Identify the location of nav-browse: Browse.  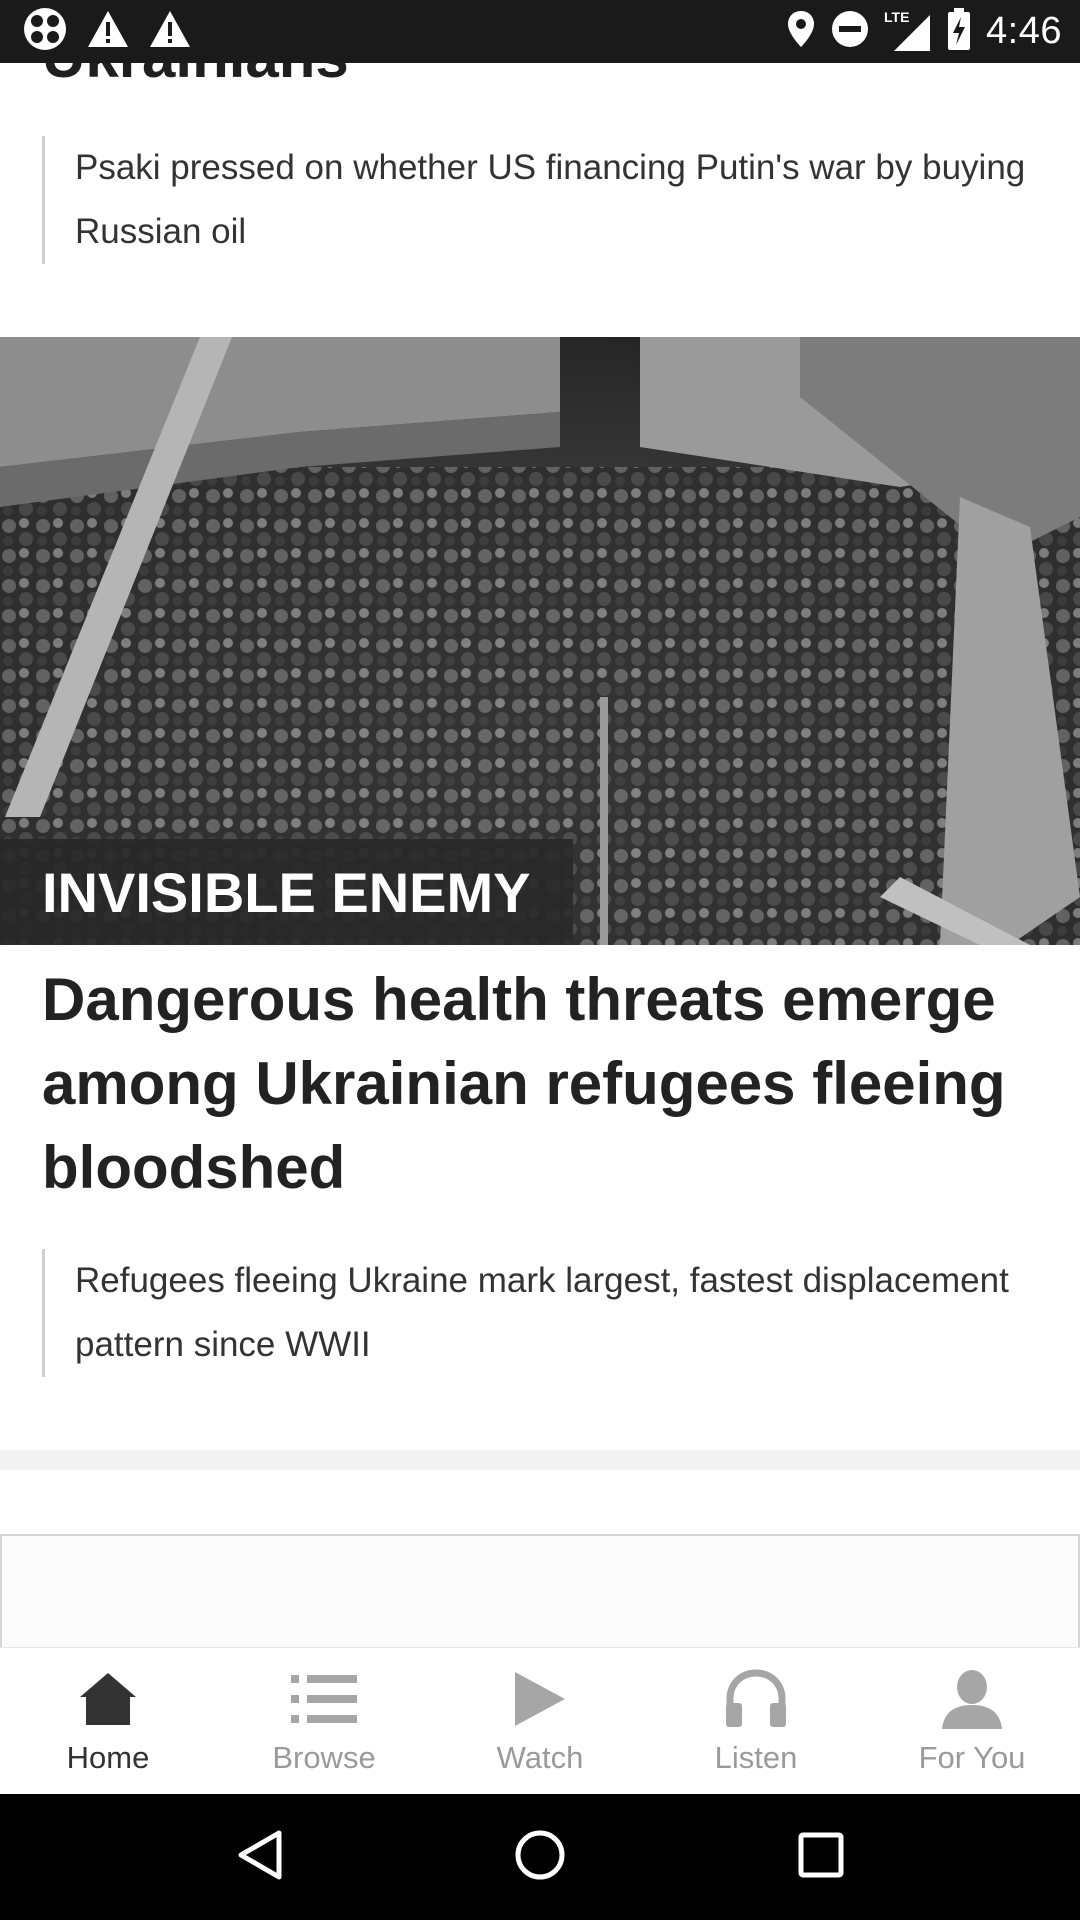
(324, 1721).